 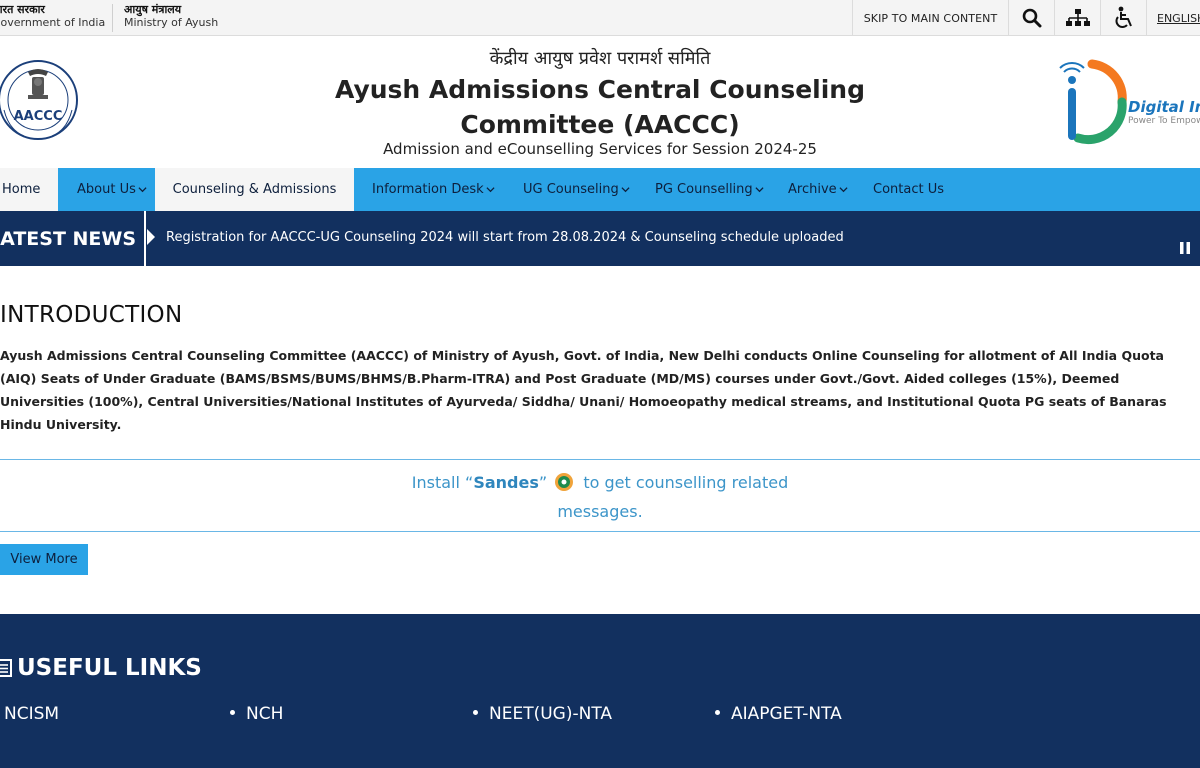 What do you see at coordinates (151, 237) in the screenshot?
I see `play-arrow-icon` at bounding box center [151, 237].